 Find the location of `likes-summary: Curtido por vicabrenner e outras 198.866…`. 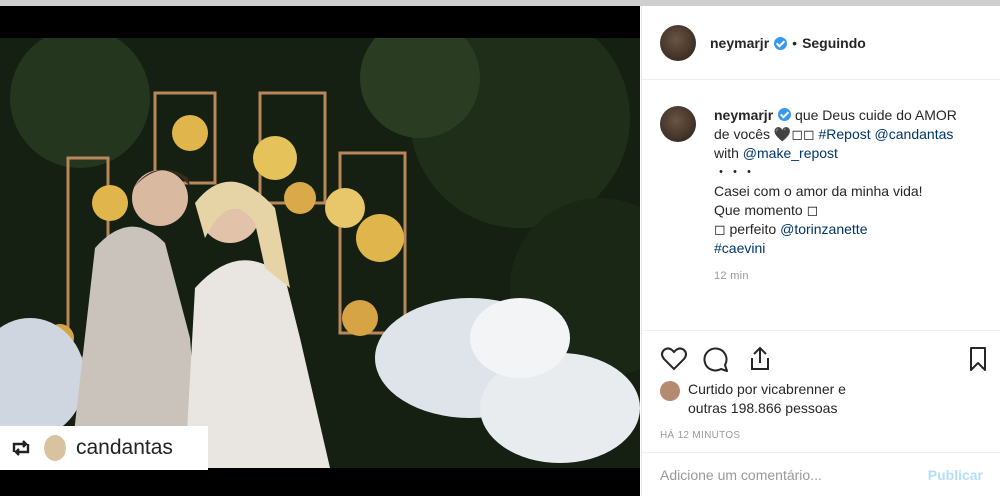

likes-summary: Curtido por vicabrenner e outras 198.866… is located at coordinates (753, 399).